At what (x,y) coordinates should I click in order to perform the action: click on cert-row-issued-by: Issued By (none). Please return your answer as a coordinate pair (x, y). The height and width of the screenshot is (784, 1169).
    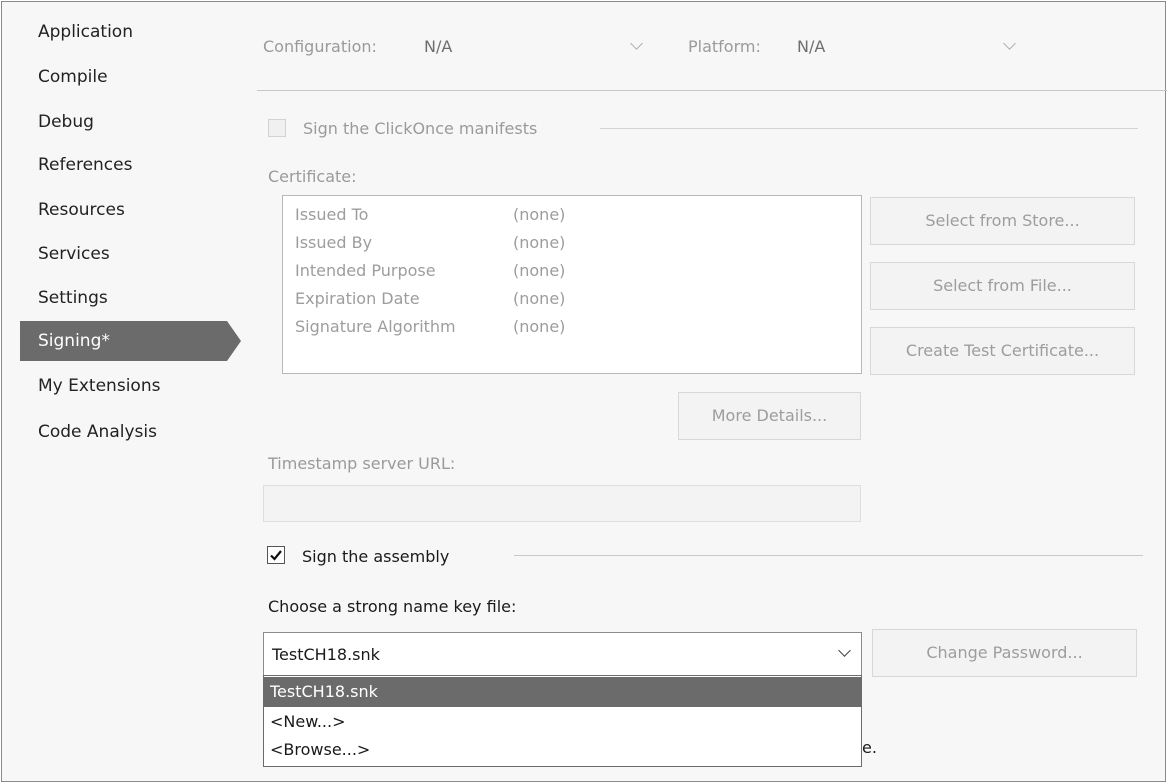
    Looking at the image, I should click on (430, 242).